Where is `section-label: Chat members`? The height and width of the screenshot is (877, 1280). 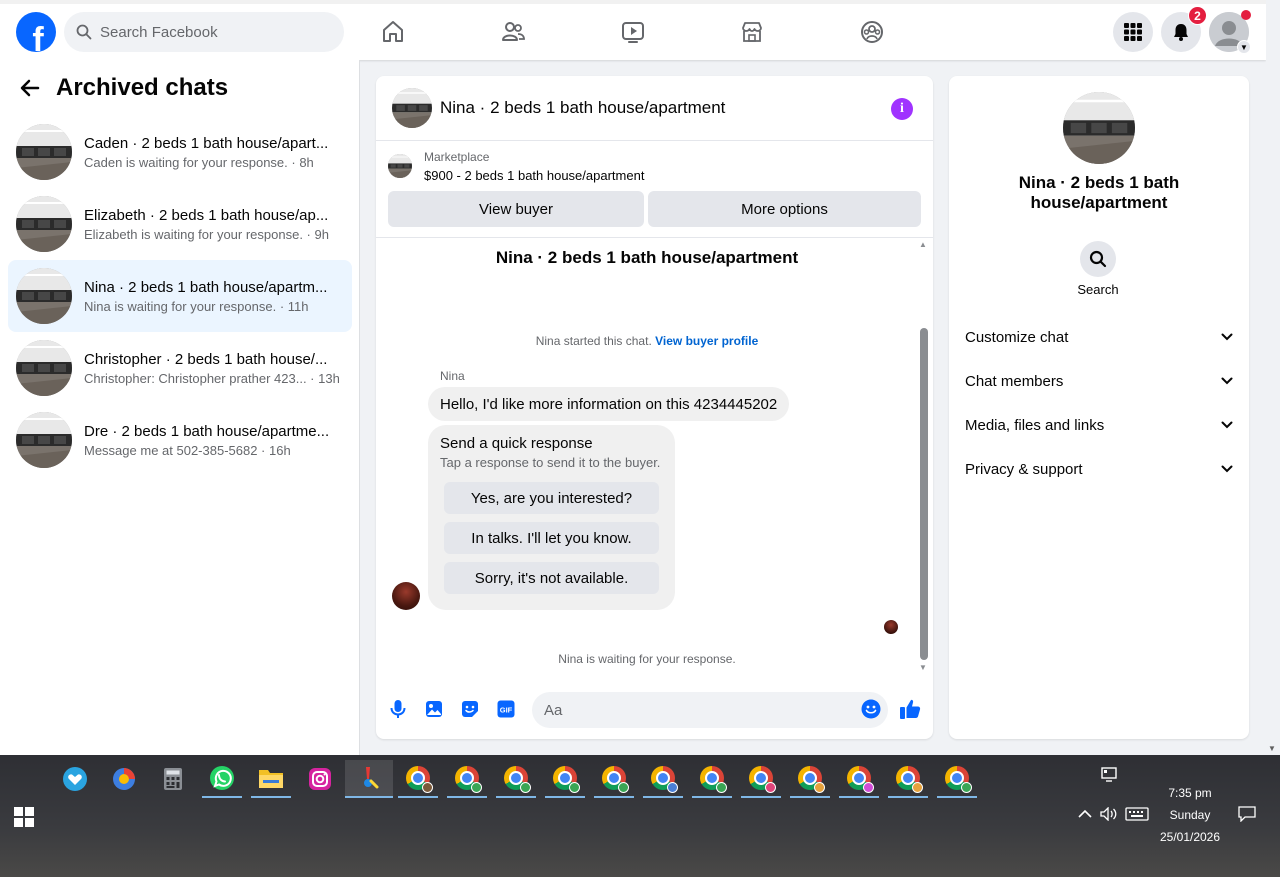 section-label: Chat members is located at coordinates (1014, 381).